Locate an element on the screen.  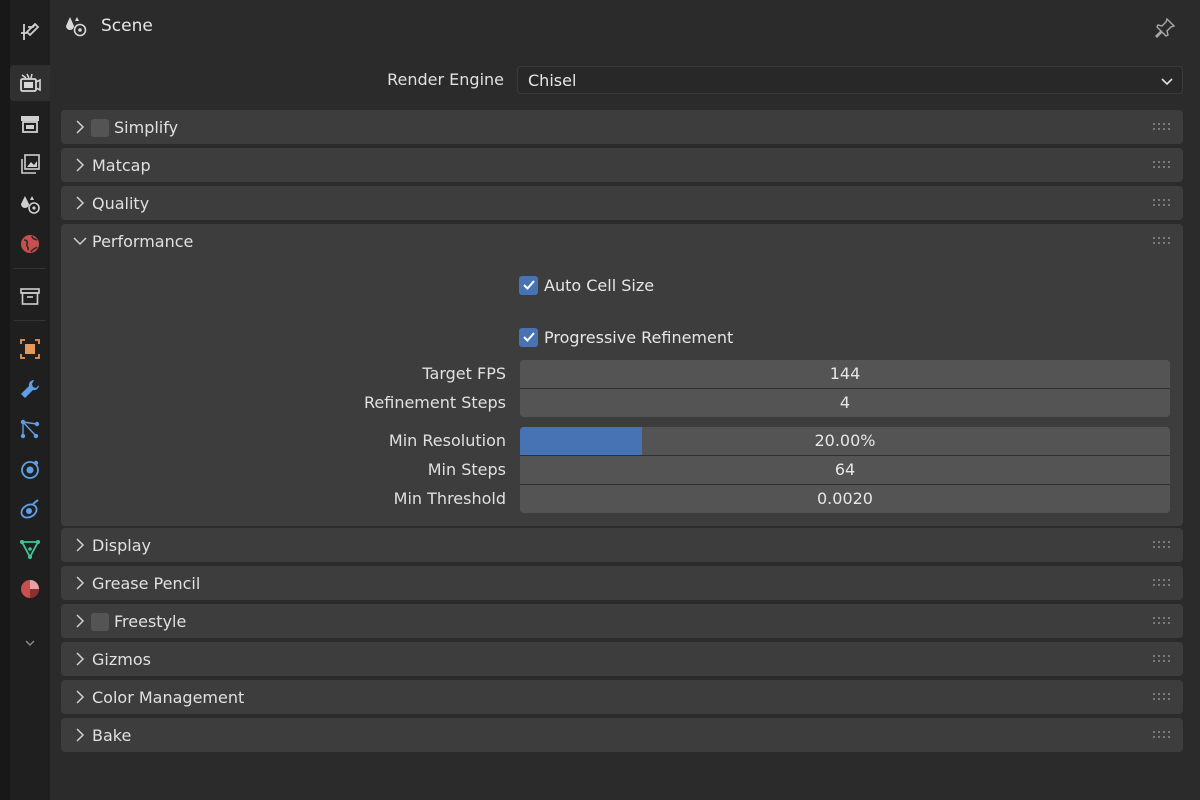
tab-scene is located at coordinates (30, 204).